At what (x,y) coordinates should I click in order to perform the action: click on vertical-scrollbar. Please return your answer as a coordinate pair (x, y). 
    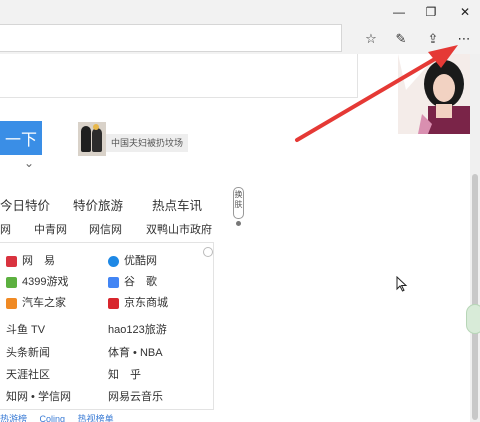
    Looking at the image, I should click on (475, 238).